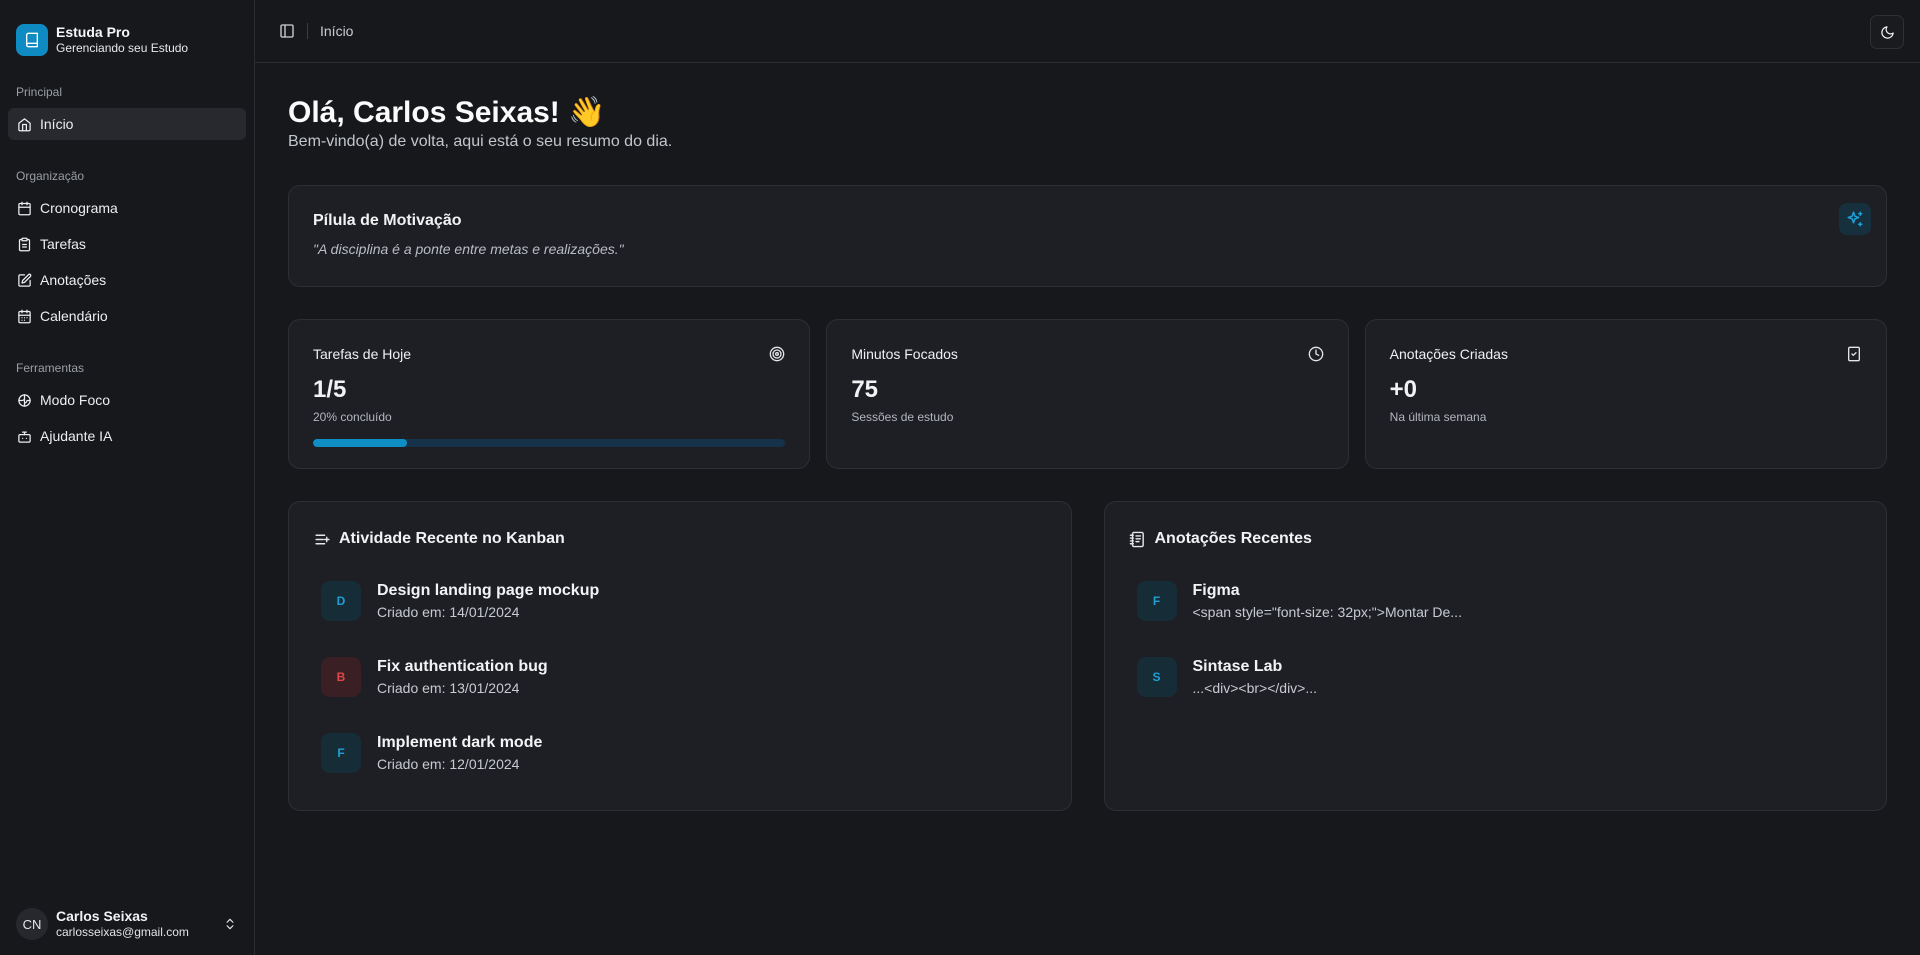  What do you see at coordinates (448, 764) in the screenshot?
I see `item-date: Criado em: 12/01/2024` at bounding box center [448, 764].